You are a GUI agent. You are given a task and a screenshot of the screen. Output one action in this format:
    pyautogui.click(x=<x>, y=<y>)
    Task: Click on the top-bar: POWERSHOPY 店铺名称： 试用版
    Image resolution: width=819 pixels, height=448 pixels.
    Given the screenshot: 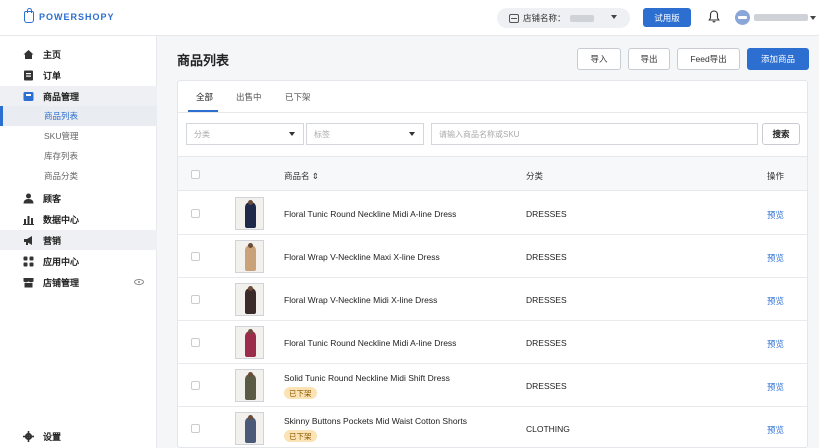 What is the action you would take?
    pyautogui.click(x=409, y=18)
    